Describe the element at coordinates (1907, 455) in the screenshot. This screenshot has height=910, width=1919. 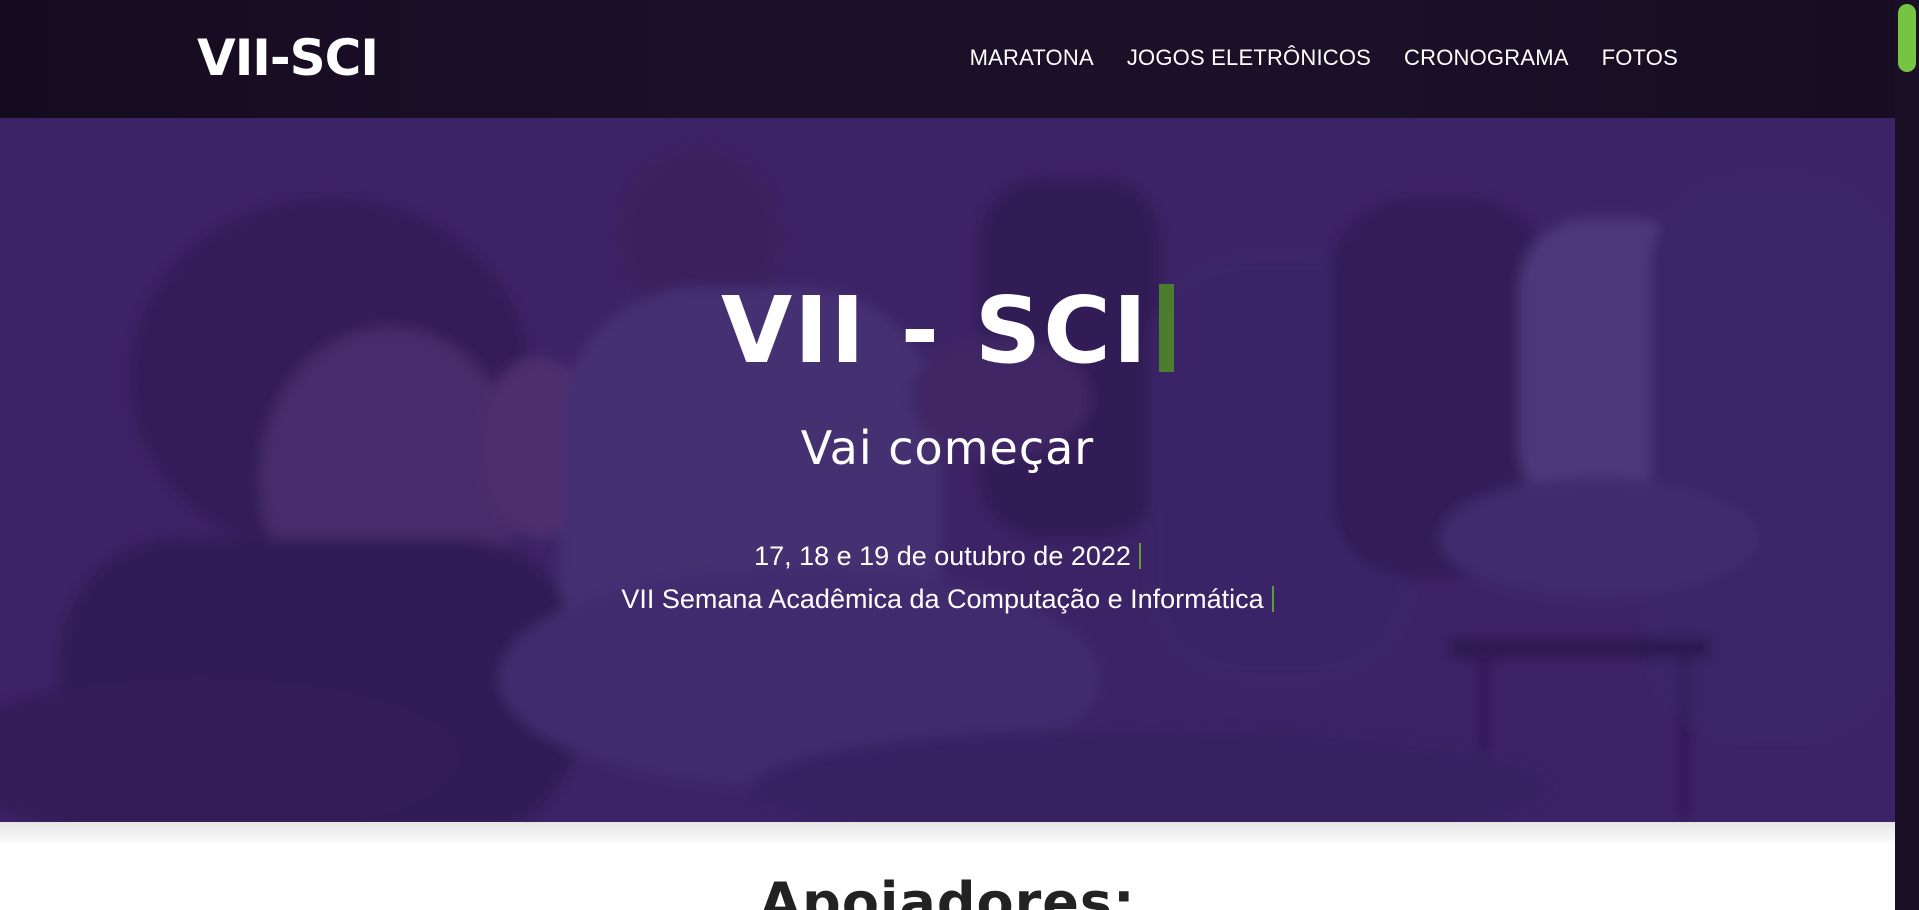
I see `page-scrollbar` at that location.